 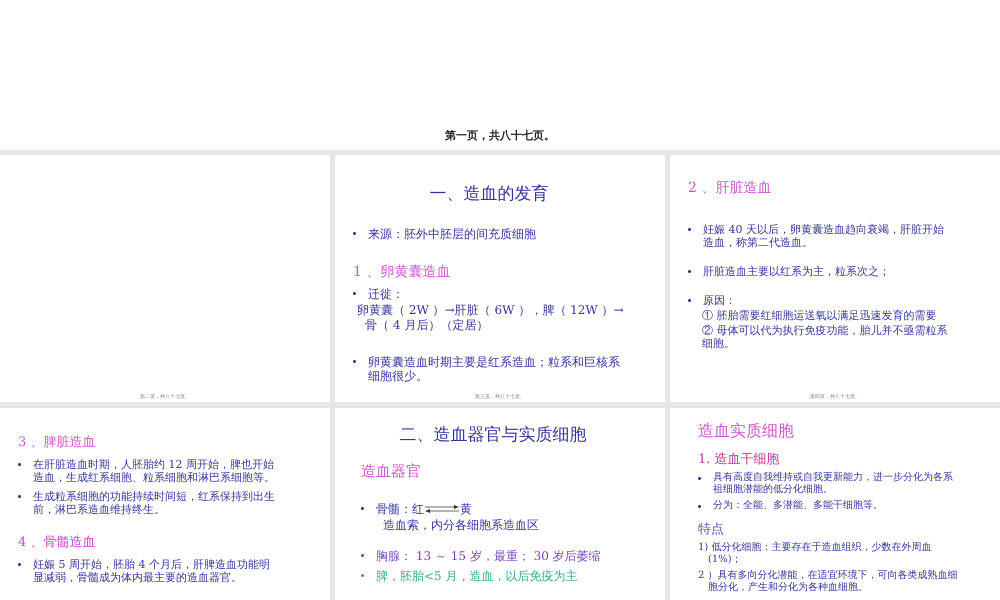 I want to click on bullet-text: 妊娠 5 周开始，胚胎 4 个月后，肝脾造血功能明显减弱，骨髓成为体内最主要的造血器官。, so click(x=152, y=571).